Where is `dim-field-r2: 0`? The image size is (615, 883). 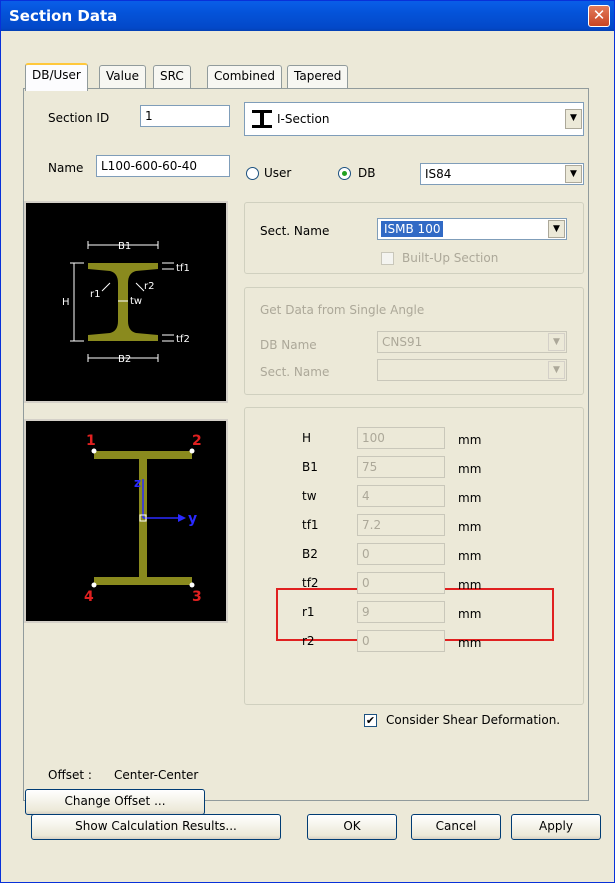 dim-field-r2: 0 is located at coordinates (401, 641).